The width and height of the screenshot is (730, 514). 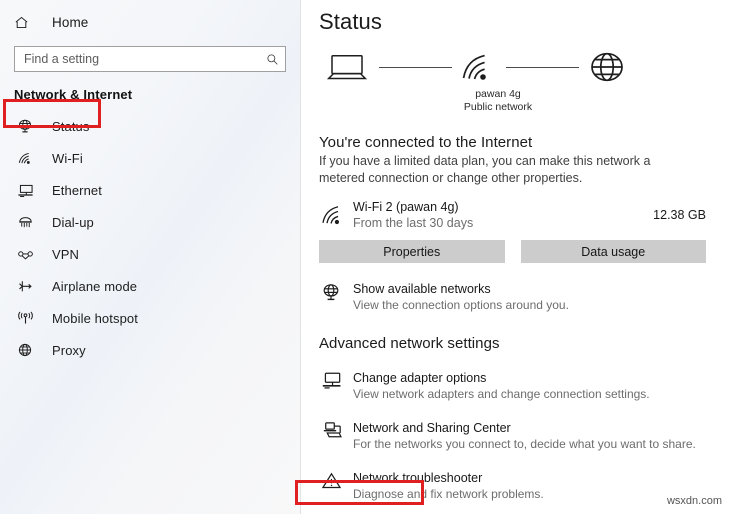 What do you see at coordinates (409, 343) in the screenshot?
I see `advanced-settings-heading: Advanced network settings` at bounding box center [409, 343].